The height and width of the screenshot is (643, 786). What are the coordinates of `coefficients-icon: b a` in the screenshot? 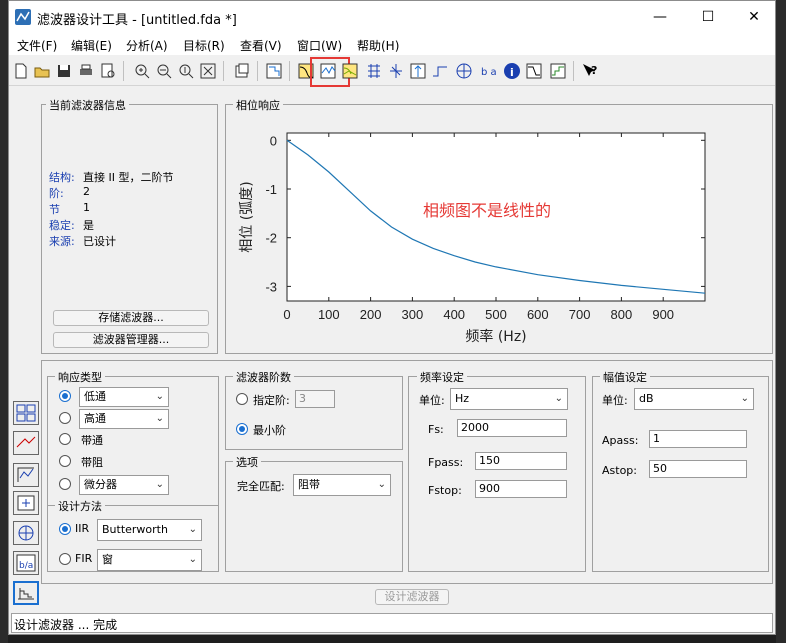 It's located at (488, 71).